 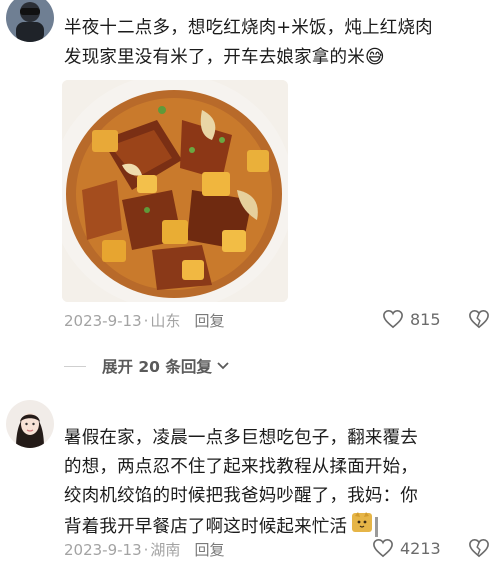 I want to click on like-count: 4213, so click(x=420, y=548).